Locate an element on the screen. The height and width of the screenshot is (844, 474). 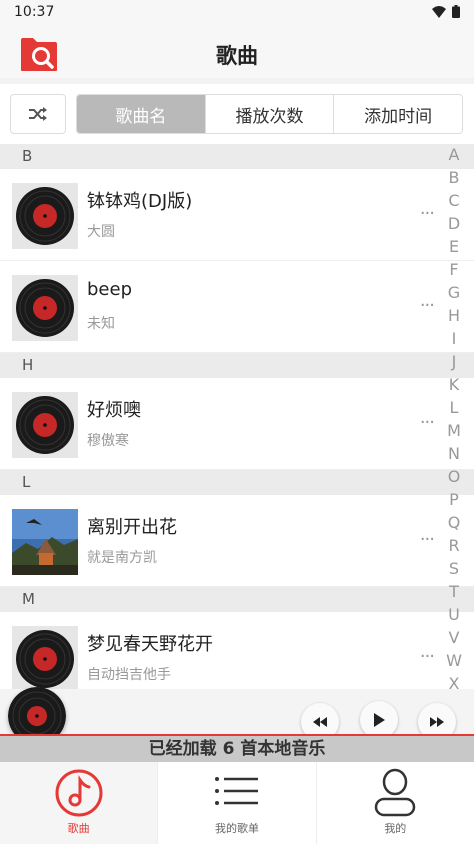
nav-label: 我的 is located at coordinates (395, 828).